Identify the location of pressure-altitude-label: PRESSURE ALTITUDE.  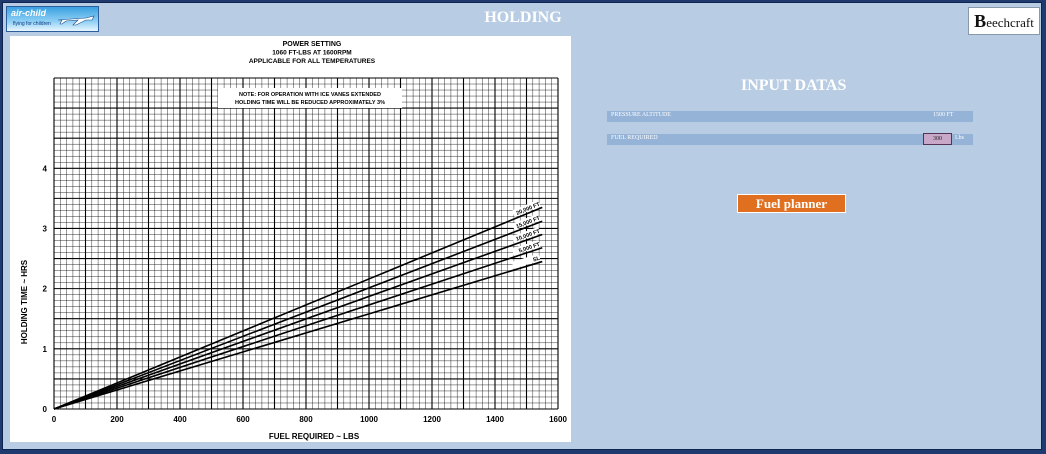
(641, 115).